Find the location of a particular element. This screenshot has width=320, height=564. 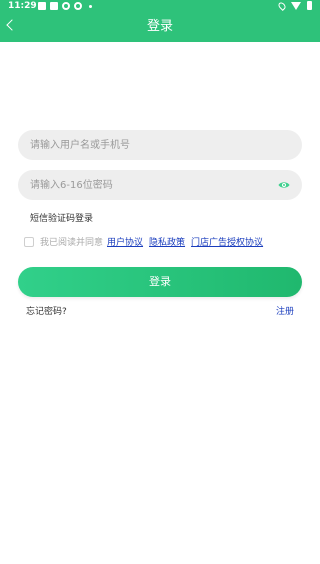

ad-authorization-link: 门店广告授权协议 is located at coordinates (227, 241).